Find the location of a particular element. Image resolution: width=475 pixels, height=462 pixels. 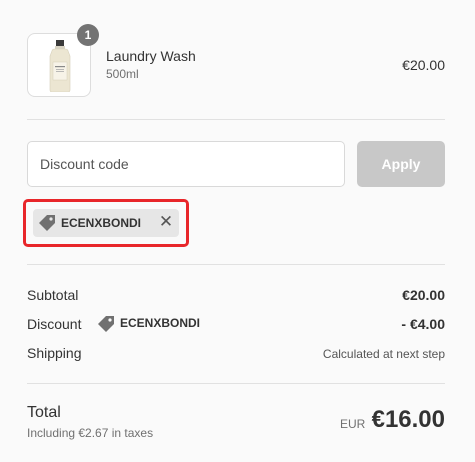

product-price: €20.00 is located at coordinates (423, 65).